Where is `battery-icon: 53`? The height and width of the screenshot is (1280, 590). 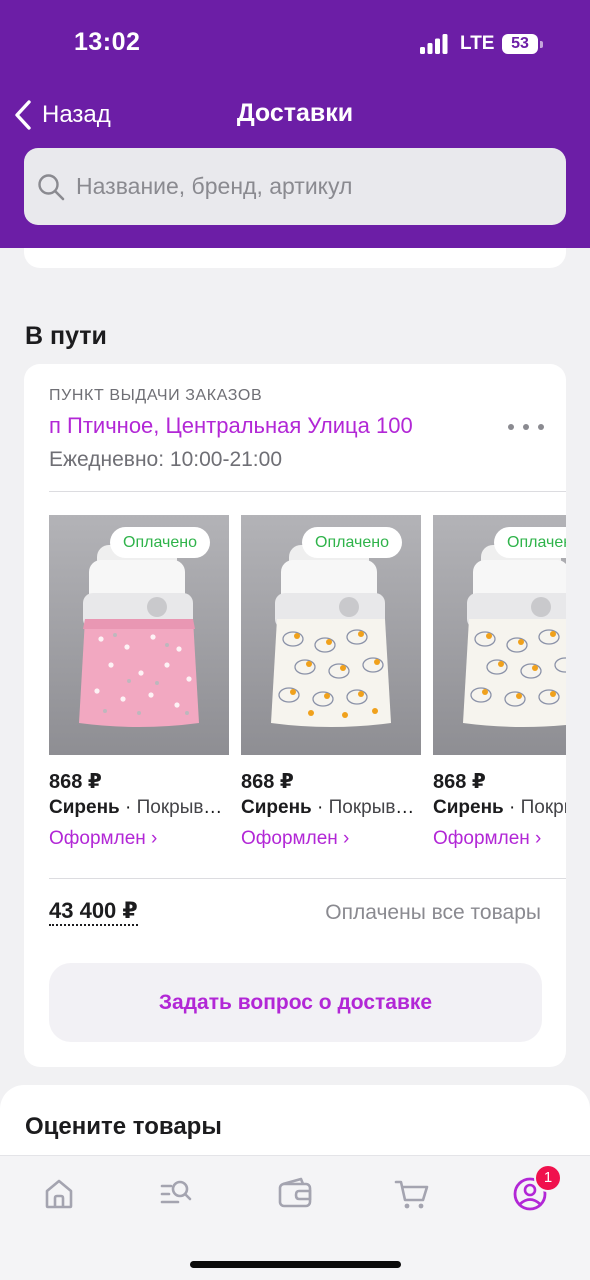 battery-icon: 53 is located at coordinates (520, 44).